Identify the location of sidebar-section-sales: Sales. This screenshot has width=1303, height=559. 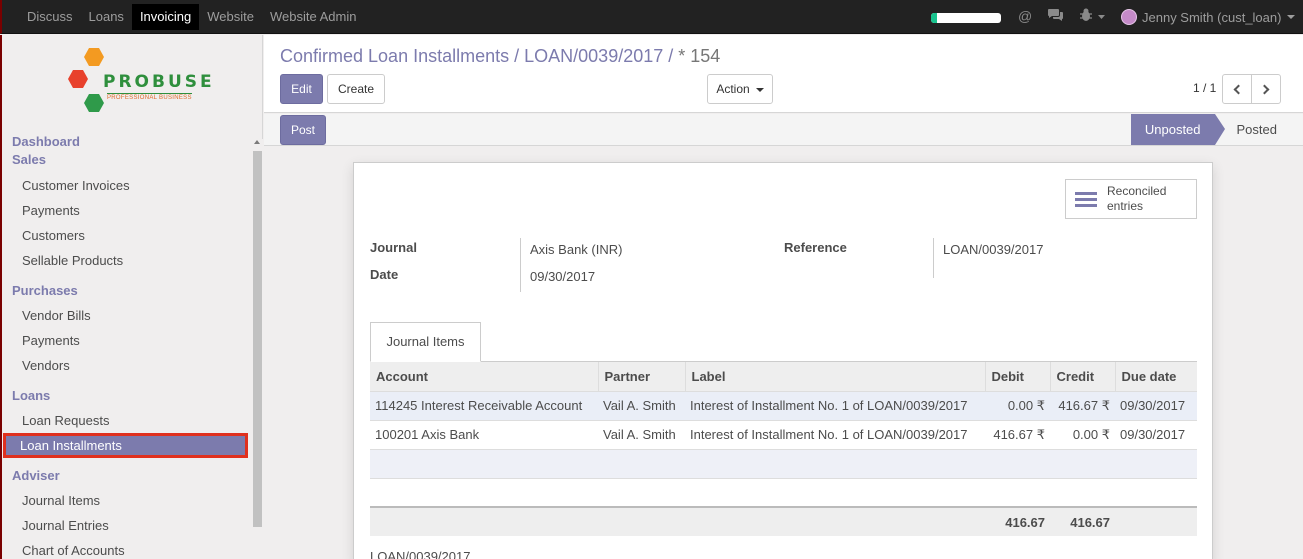
(29, 159).